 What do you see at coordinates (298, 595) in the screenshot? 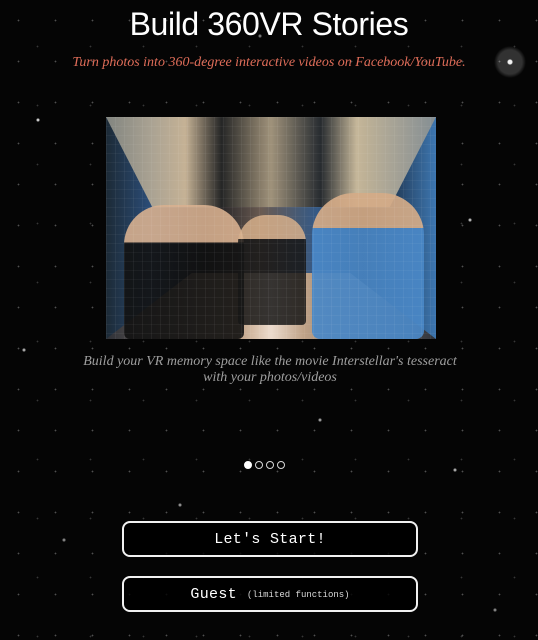
I see `guest-button-note: (limited functions)` at bounding box center [298, 595].